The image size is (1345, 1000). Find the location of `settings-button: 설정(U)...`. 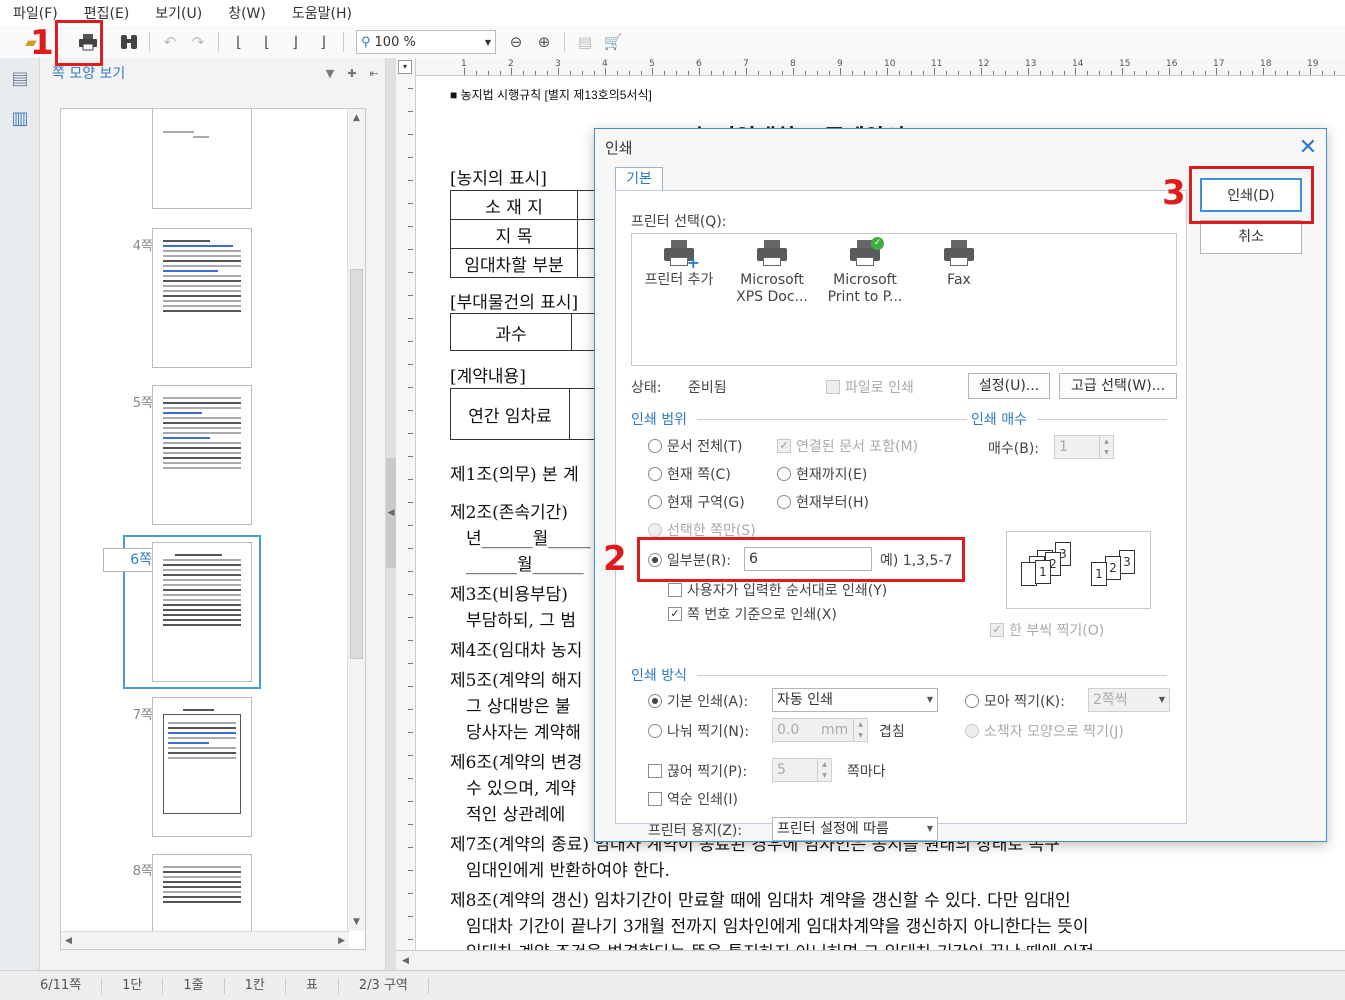

settings-button: 설정(U)... is located at coordinates (1009, 386).